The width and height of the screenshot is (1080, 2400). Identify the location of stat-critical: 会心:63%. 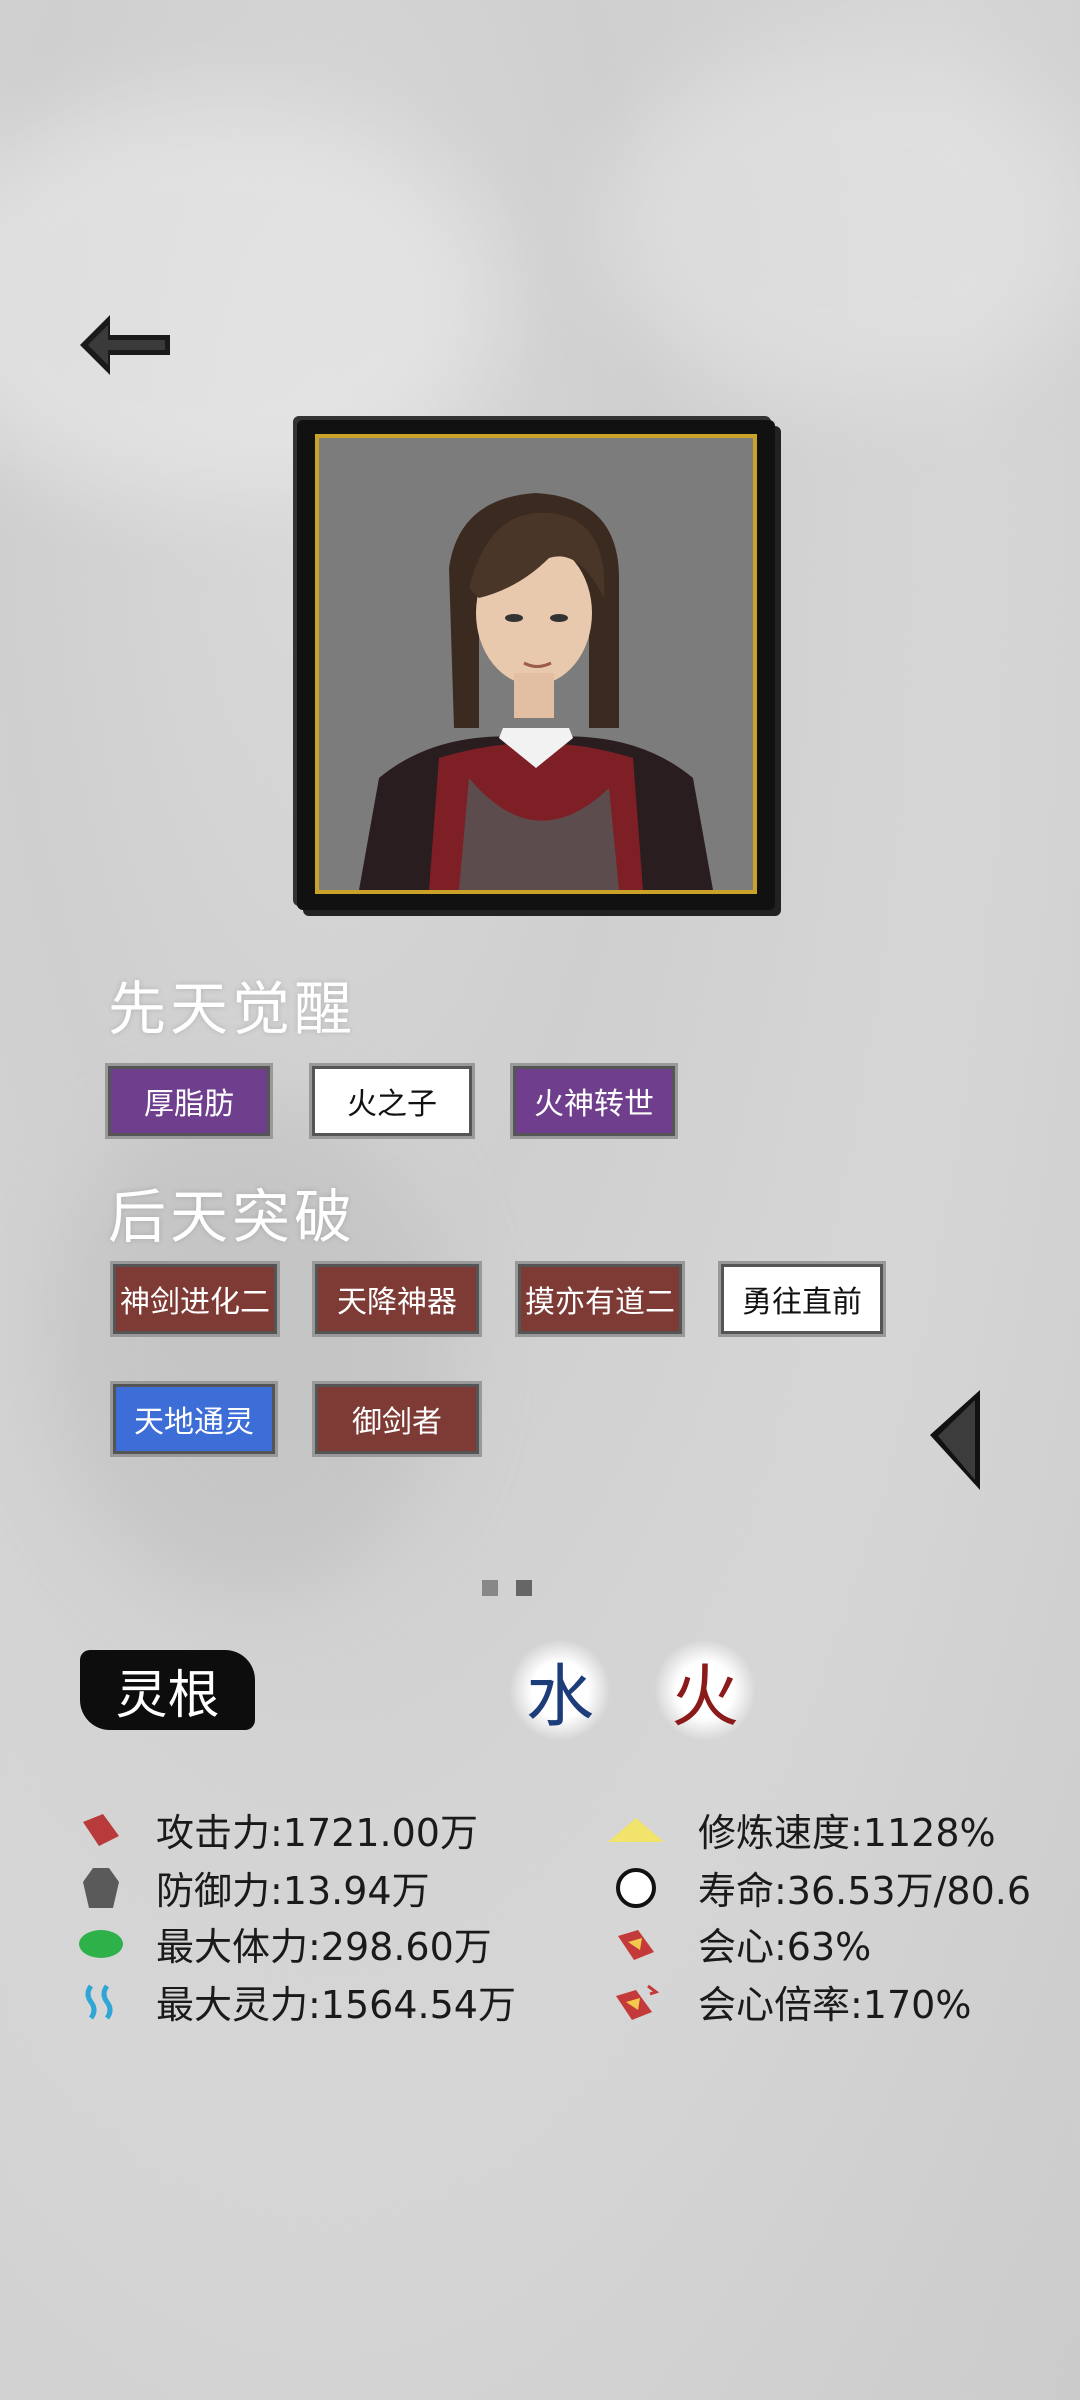
(738, 1943).